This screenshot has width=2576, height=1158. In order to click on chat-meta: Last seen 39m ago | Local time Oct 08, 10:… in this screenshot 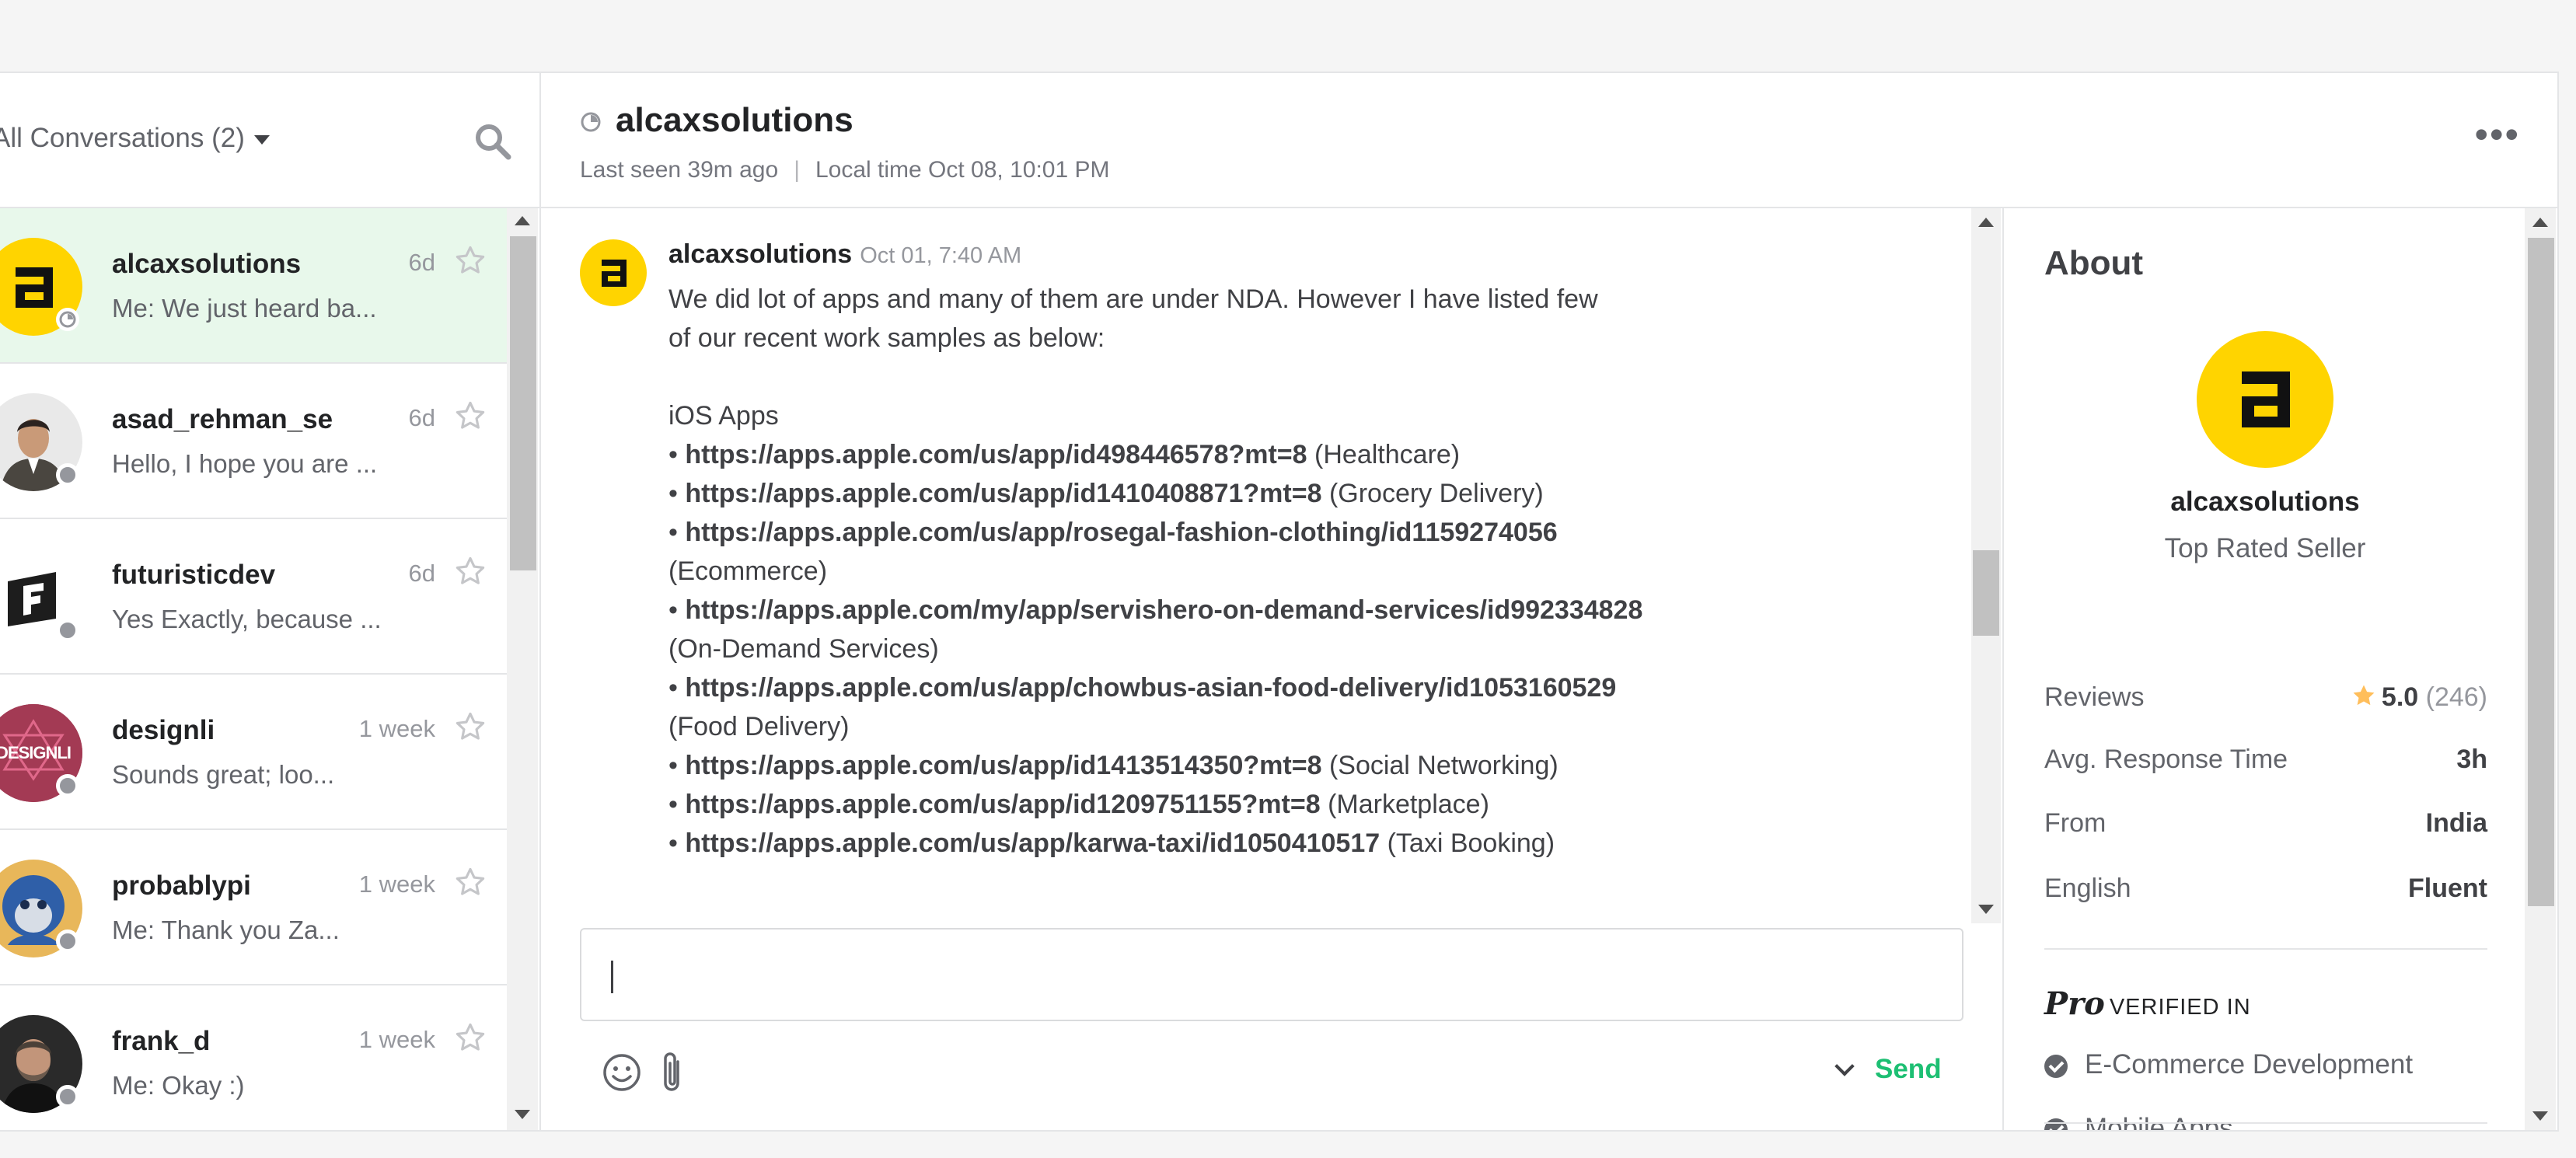, I will do `click(845, 170)`.